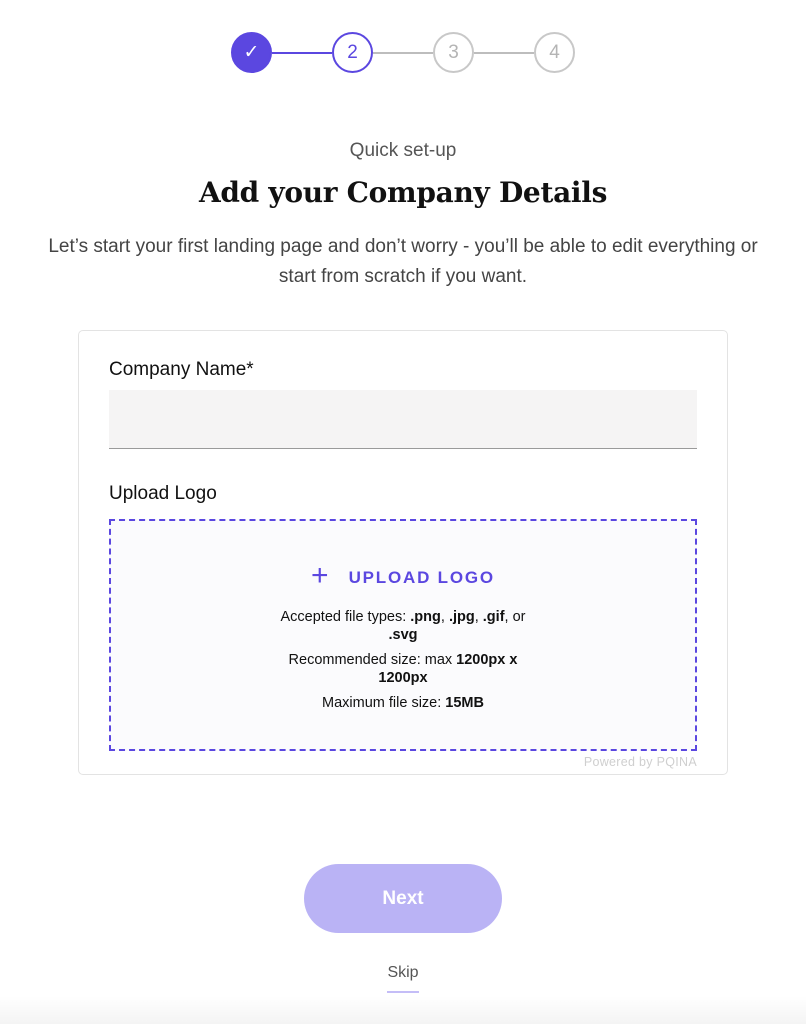 This screenshot has width=806, height=1024. Describe the element at coordinates (320, 575) in the screenshot. I see `plus-icon: +` at that location.